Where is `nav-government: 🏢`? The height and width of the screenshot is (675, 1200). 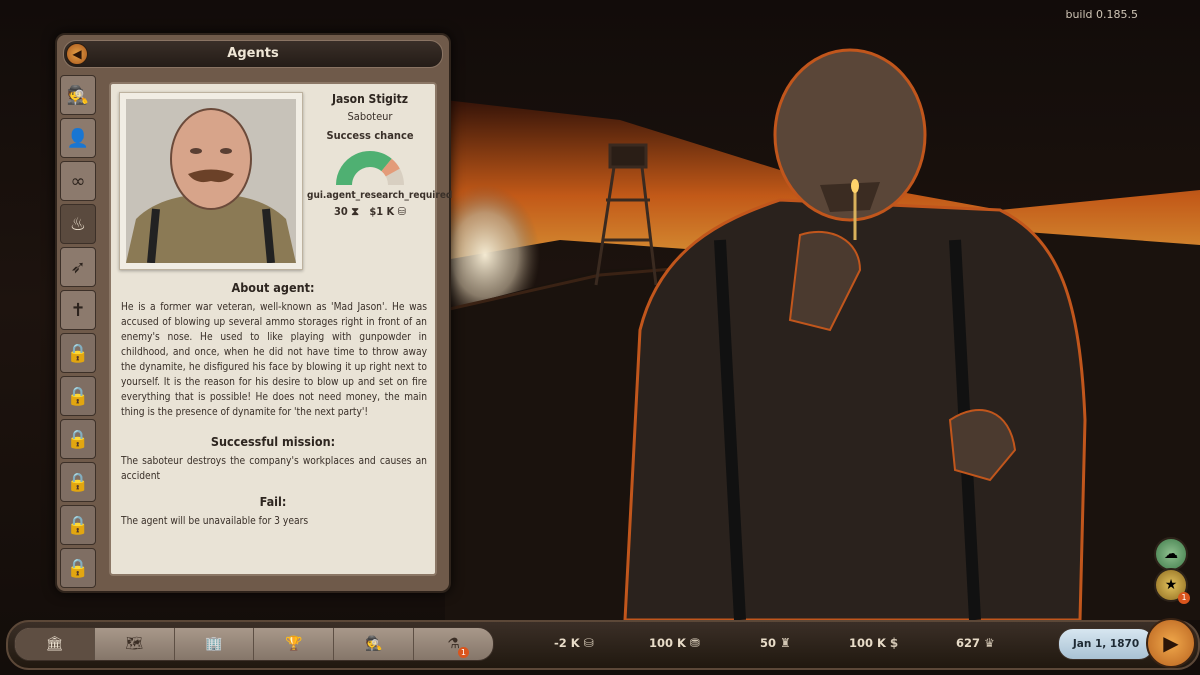
nav-government: 🏢 is located at coordinates (215, 644).